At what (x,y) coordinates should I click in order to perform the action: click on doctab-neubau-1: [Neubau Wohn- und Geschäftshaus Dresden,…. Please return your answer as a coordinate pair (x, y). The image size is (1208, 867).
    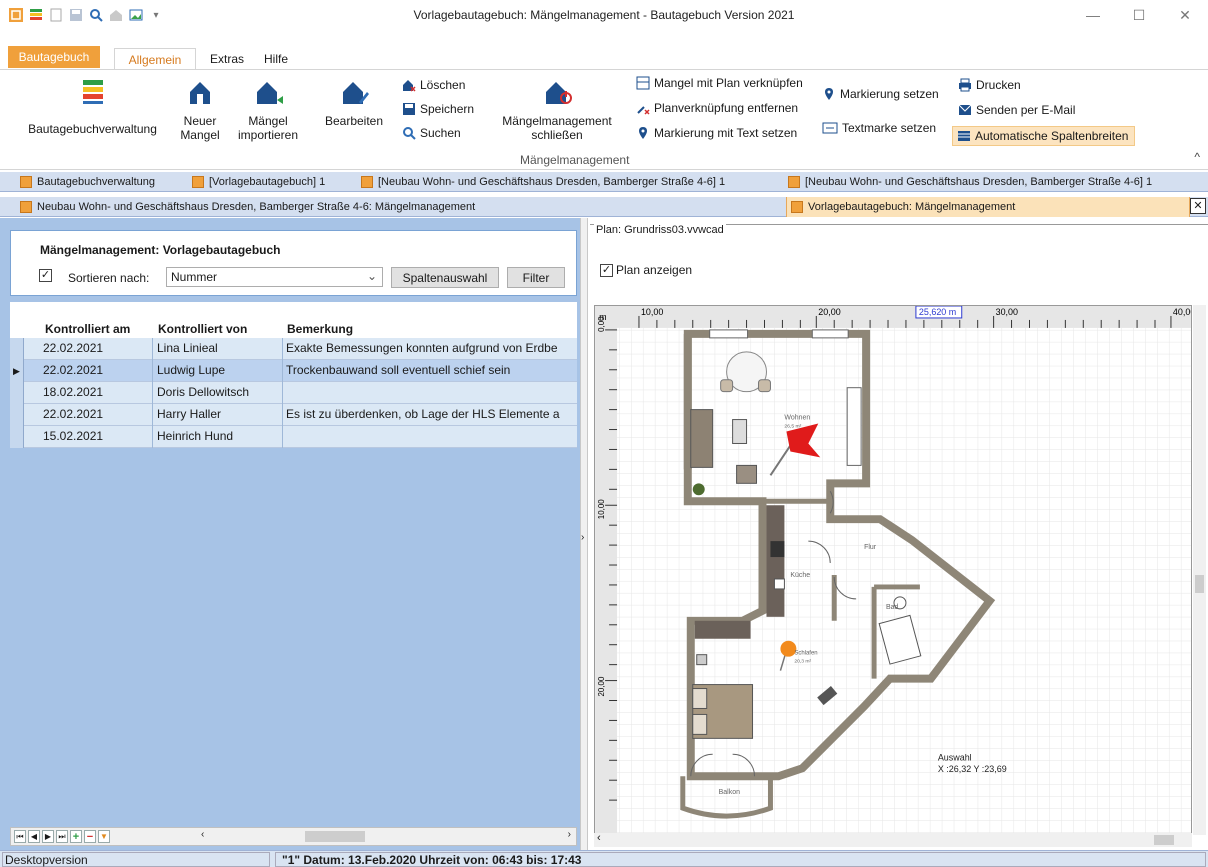
    Looking at the image, I should click on (543, 182).